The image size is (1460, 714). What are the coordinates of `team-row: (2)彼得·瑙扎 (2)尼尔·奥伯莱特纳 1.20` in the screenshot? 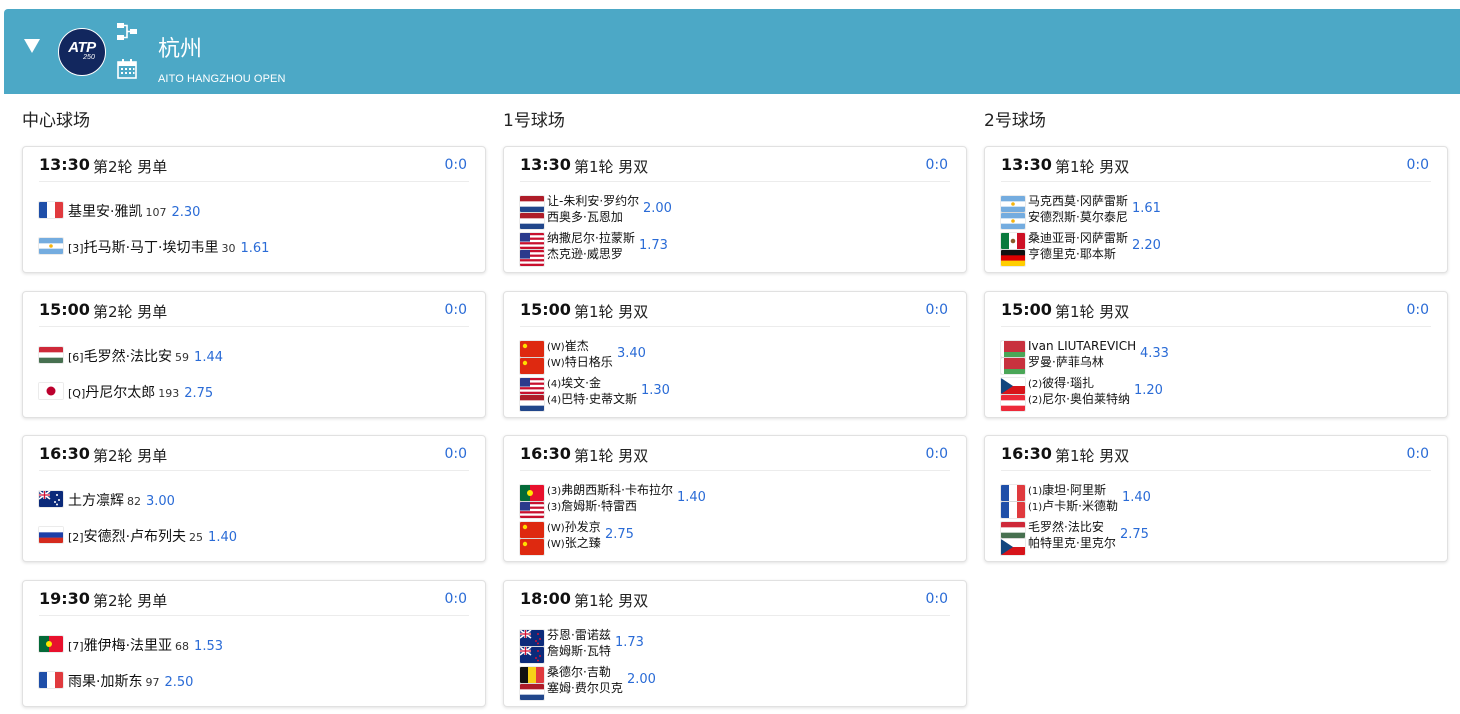 It's located at (1216, 393).